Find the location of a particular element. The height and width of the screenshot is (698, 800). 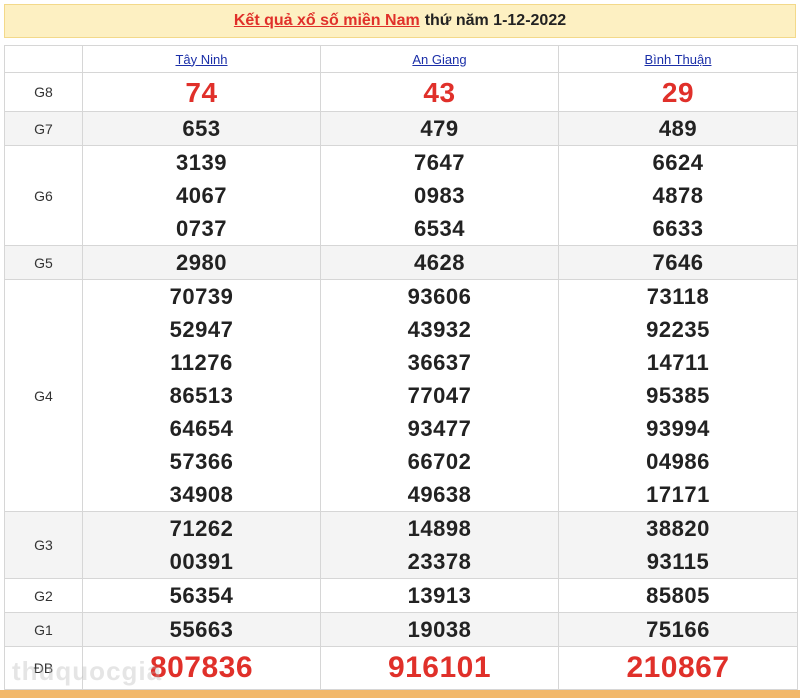

prize-cell: 75166 is located at coordinates (678, 629).